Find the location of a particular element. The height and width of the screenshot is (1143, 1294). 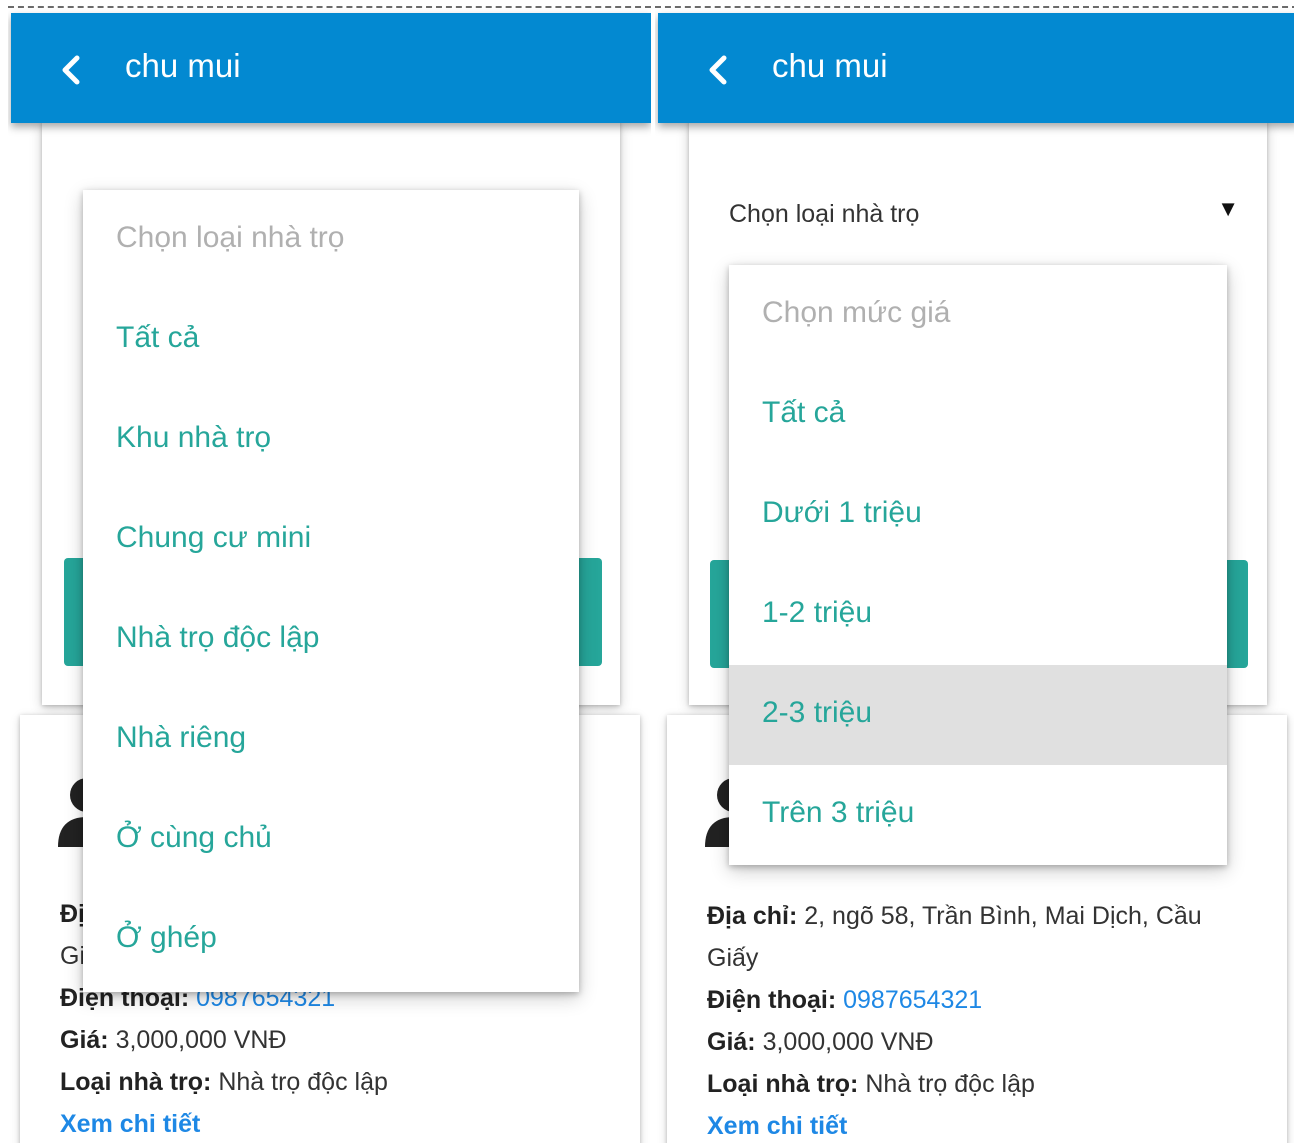

type-option: Tất cả is located at coordinates (331, 340).